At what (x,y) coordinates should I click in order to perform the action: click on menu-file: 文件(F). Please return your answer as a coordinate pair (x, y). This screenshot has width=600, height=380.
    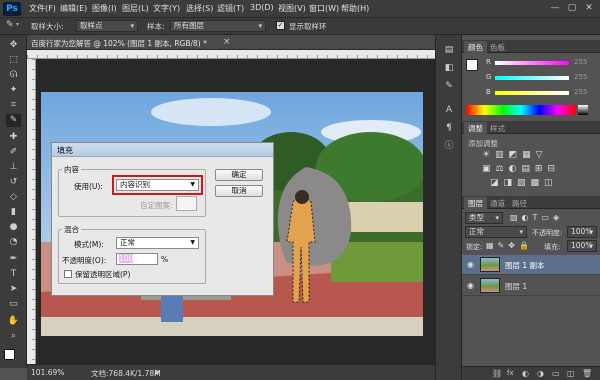
    Looking at the image, I should click on (42, 8).